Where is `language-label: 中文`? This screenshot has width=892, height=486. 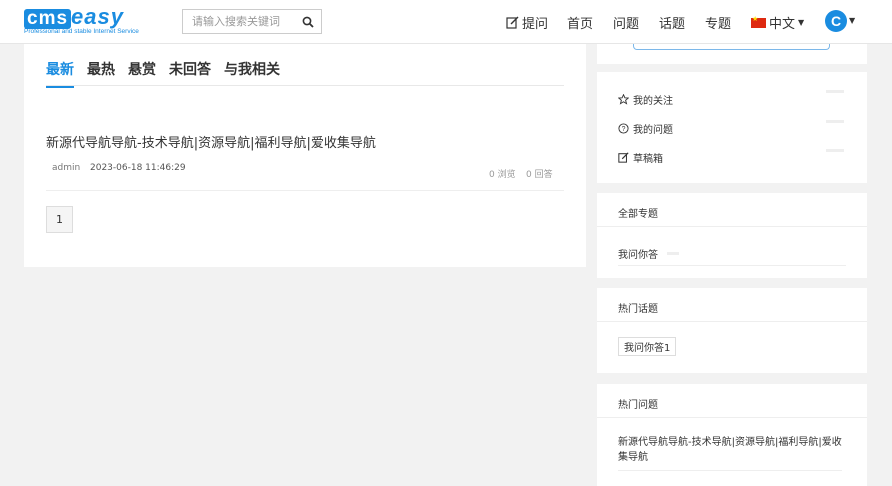
language-label: 中文 is located at coordinates (782, 24).